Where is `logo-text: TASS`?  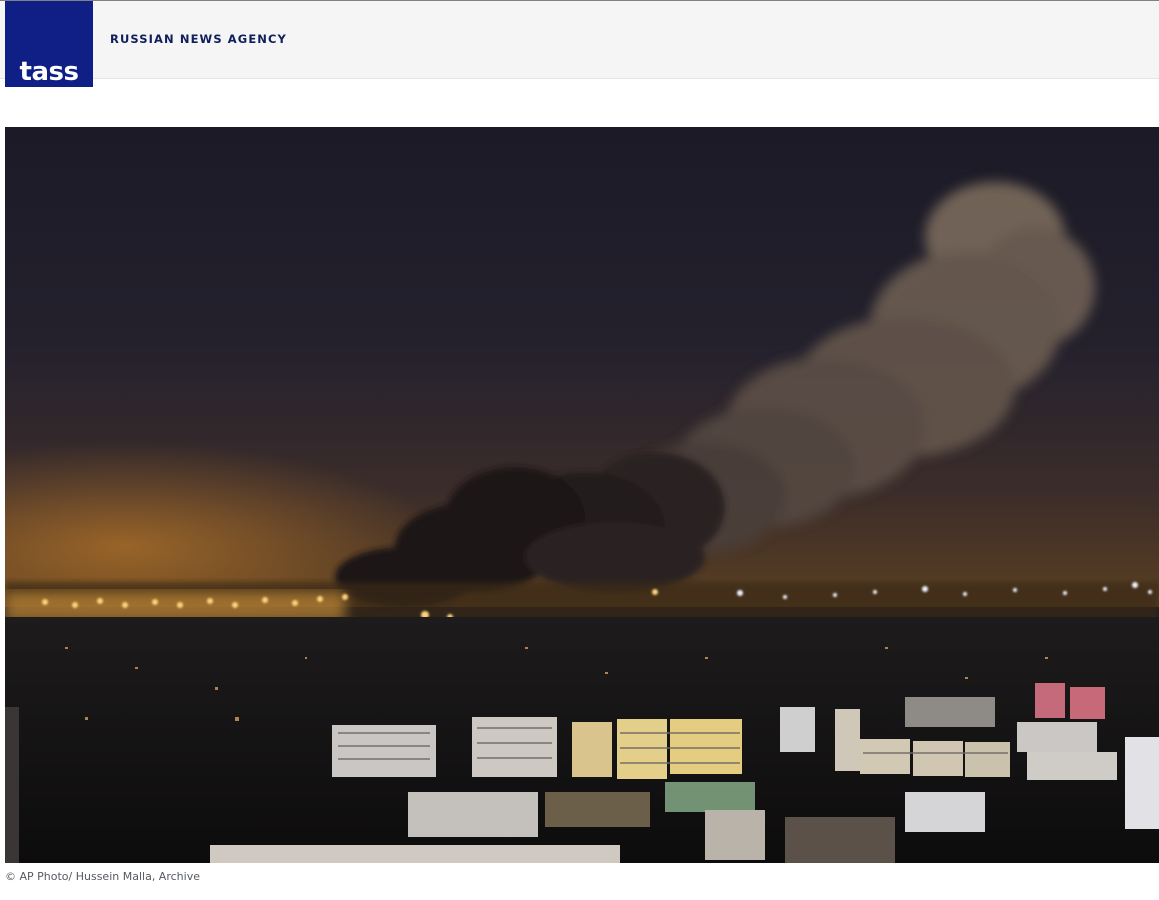
logo-text: TASS is located at coordinates (49, 72).